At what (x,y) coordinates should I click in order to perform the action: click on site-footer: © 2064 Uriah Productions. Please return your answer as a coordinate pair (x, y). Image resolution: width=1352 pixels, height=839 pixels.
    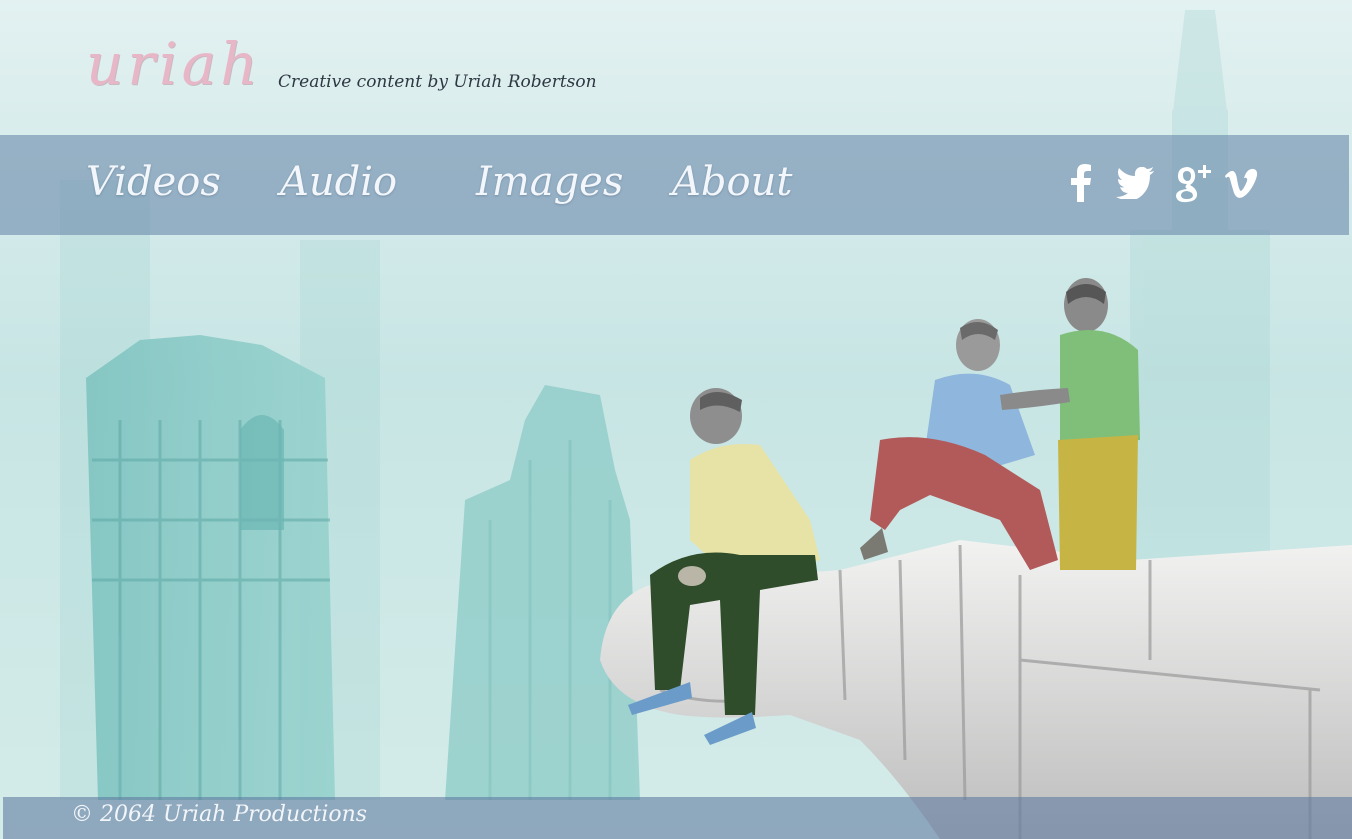
    Looking at the image, I should click on (677, 818).